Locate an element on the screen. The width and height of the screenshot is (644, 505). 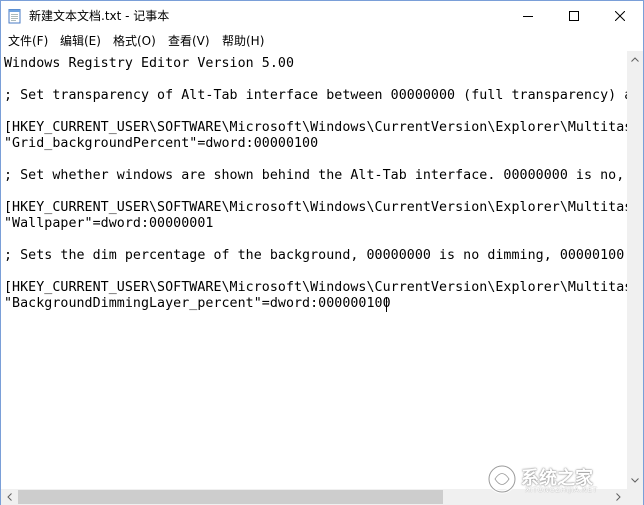
menu-edit: 编辑(E) is located at coordinates (80, 41).